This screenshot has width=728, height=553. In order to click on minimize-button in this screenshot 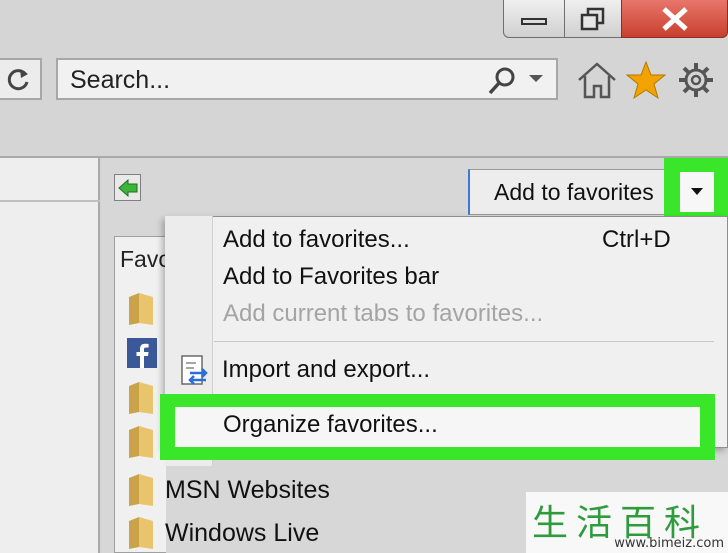, I will do `click(534, 19)`.